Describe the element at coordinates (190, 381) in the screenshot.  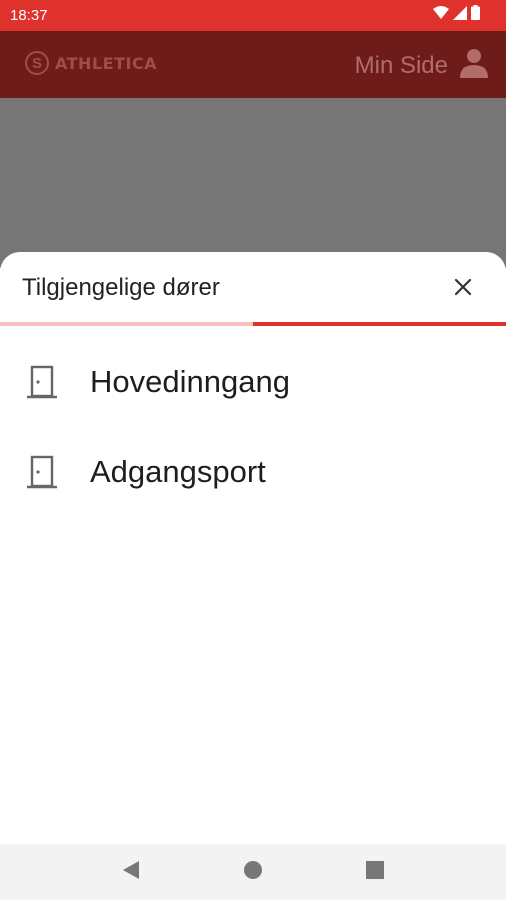
I see `door-label: Hovedinngang` at that location.